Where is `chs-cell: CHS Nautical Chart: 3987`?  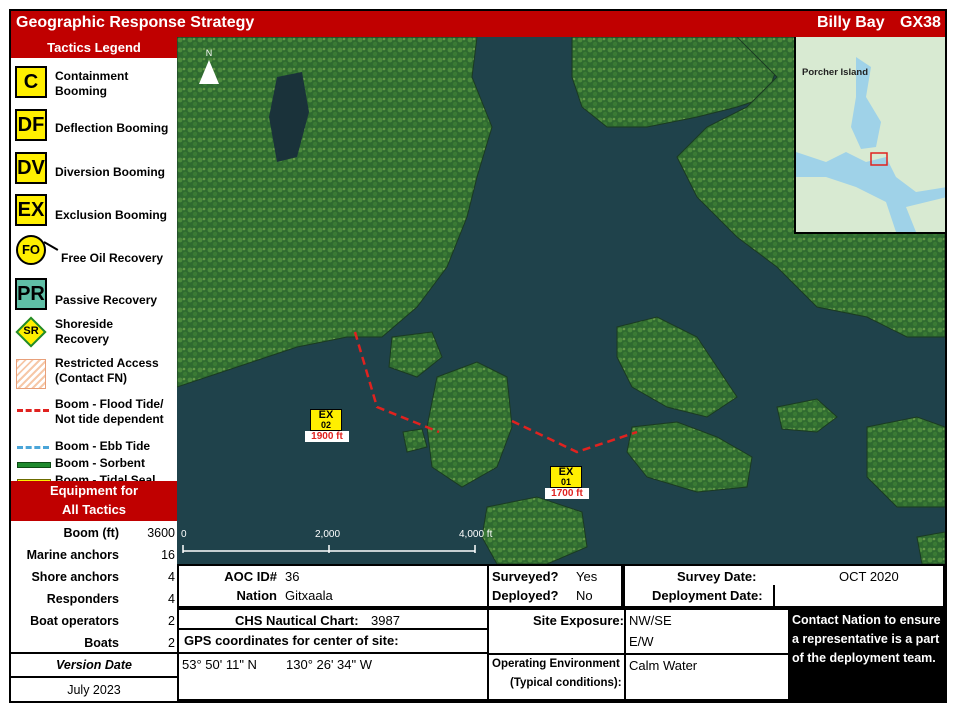
chs-cell: CHS Nautical Chart: 3987 is located at coordinates (333, 619).